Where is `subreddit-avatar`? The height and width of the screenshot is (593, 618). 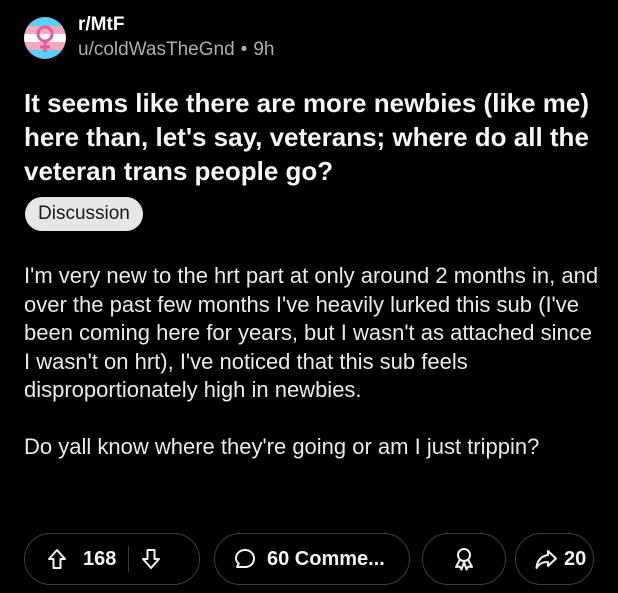
subreddit-avatar is located at coordinates (45, 38).